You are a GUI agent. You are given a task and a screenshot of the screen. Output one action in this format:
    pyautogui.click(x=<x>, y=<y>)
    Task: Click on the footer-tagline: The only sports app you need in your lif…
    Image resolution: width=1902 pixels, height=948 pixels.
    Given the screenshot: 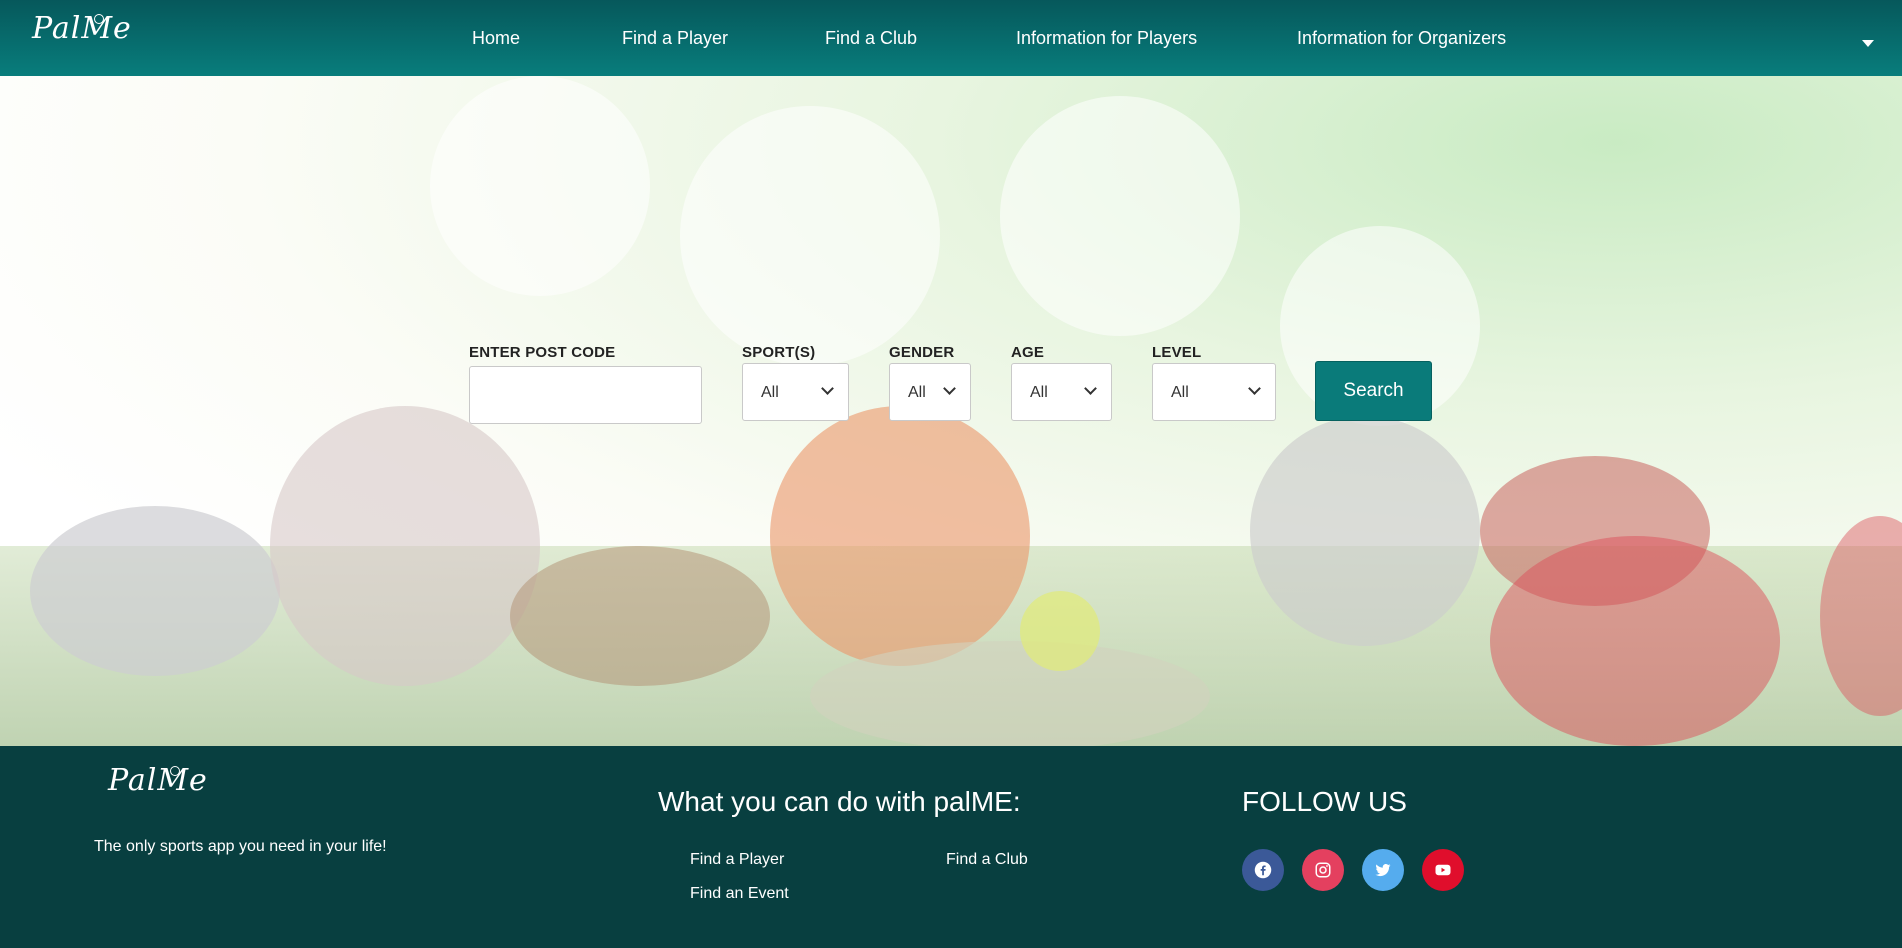 What is the action you would take?
    pyautogui.click(x=240, y=846)
    